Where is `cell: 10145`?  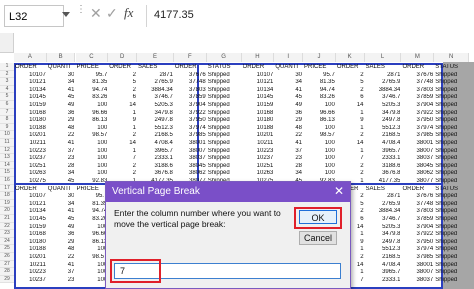
cell: 10145 is located at coordinates (30, 97).